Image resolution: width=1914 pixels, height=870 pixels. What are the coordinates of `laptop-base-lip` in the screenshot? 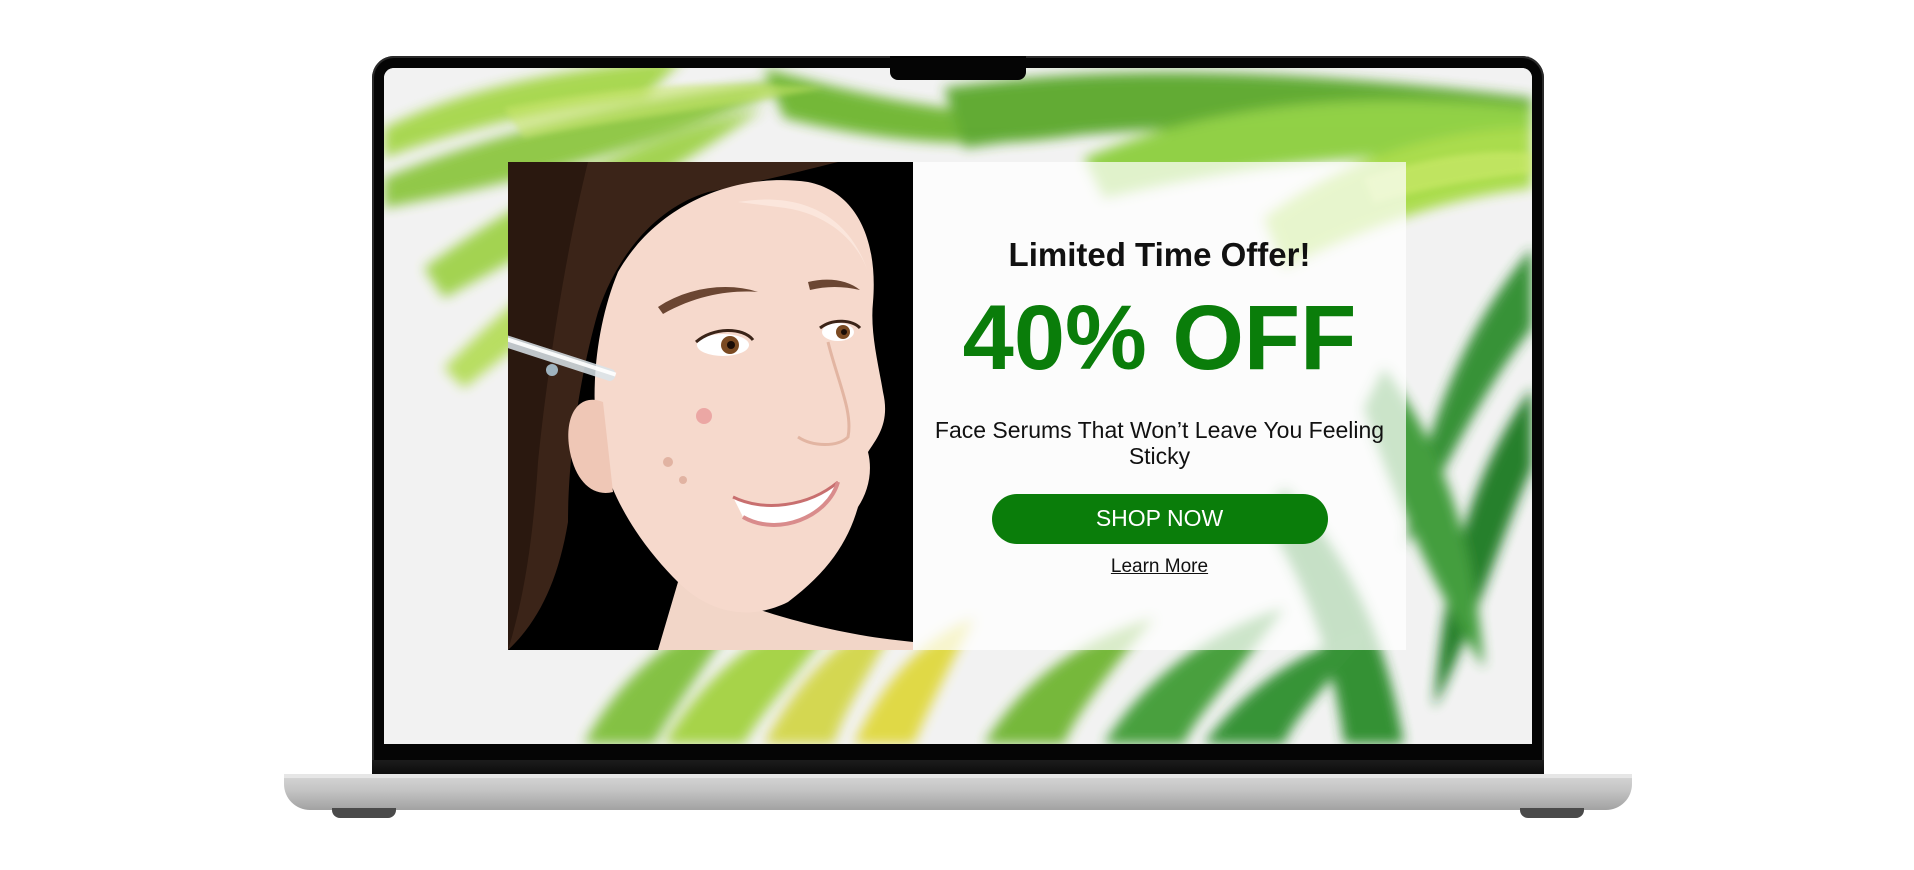 It's located at (958, 776).